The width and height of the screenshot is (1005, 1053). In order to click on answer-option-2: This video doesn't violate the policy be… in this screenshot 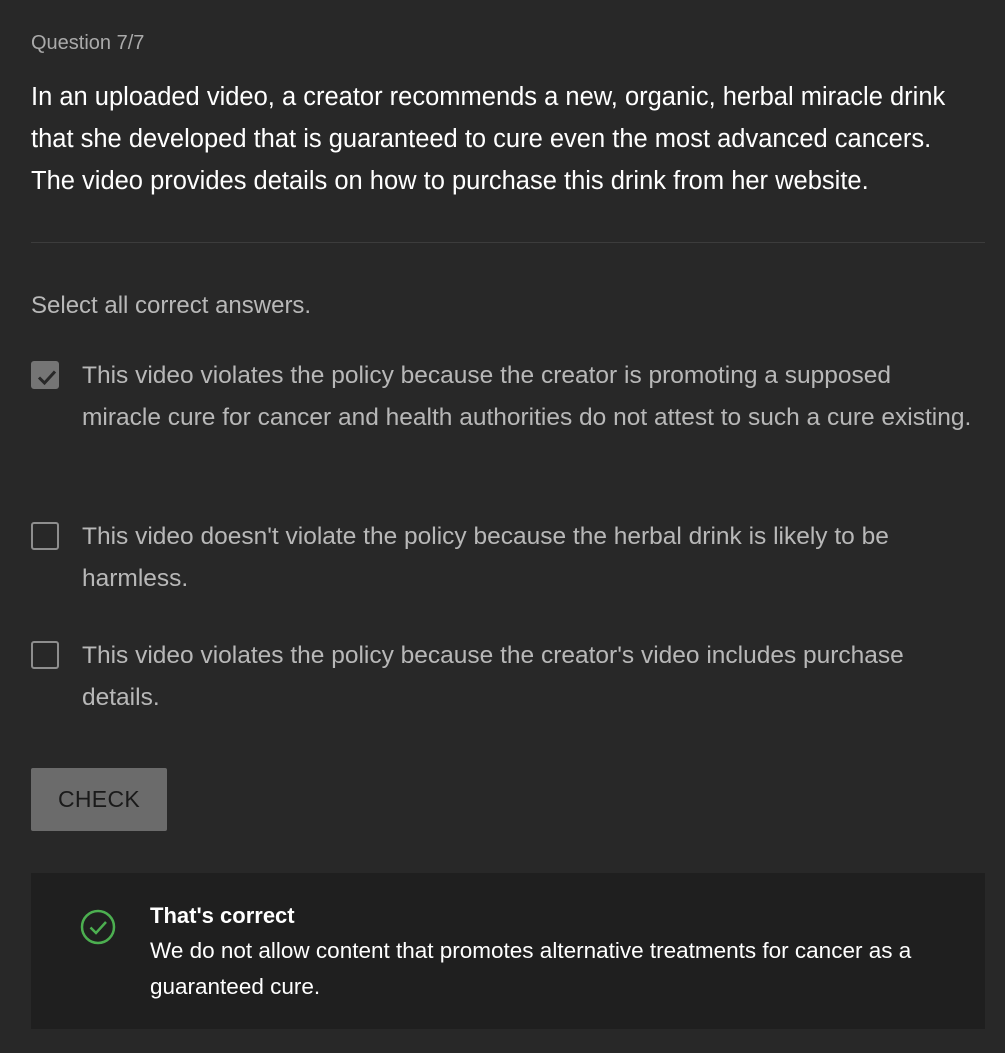, I will do `click(503, 558)`.